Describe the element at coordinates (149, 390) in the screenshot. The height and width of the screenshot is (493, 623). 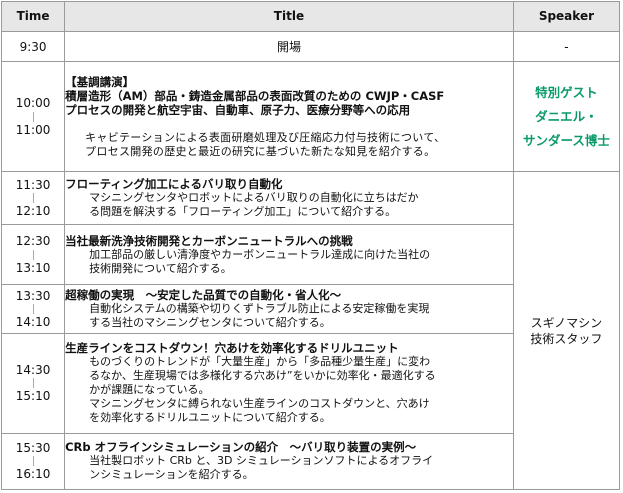
I see `session-desc-line: かが課題になっている。` at that location.